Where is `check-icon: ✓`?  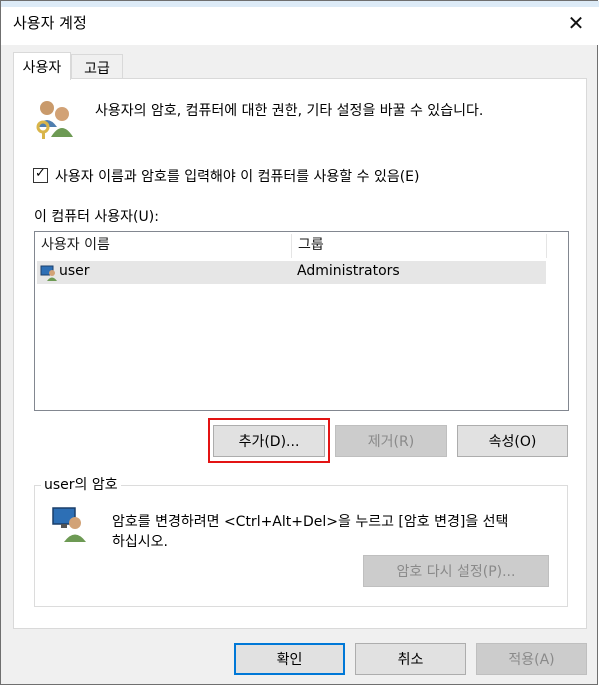
check-icon: ✓ is located at coordinates (40, 173).